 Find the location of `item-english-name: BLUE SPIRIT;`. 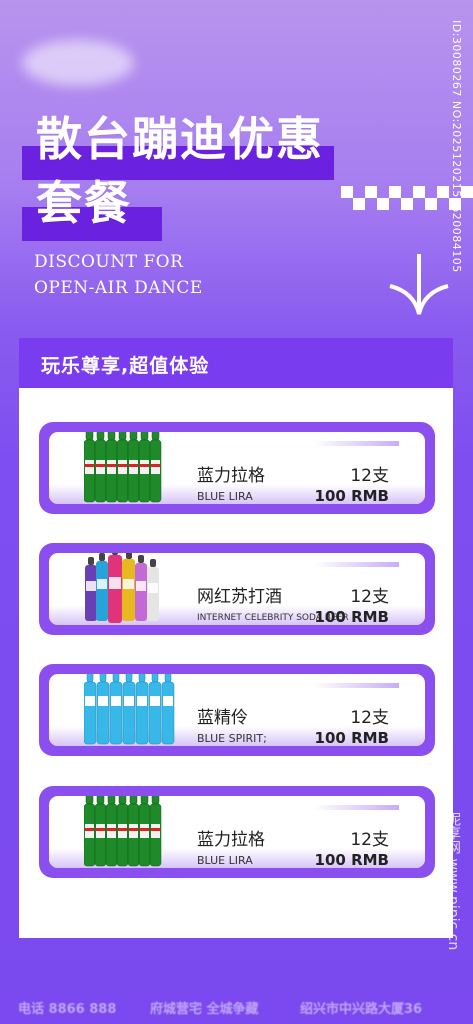

item-english-name: BLUE SPIRIT; is located at coordinates (232, 738).